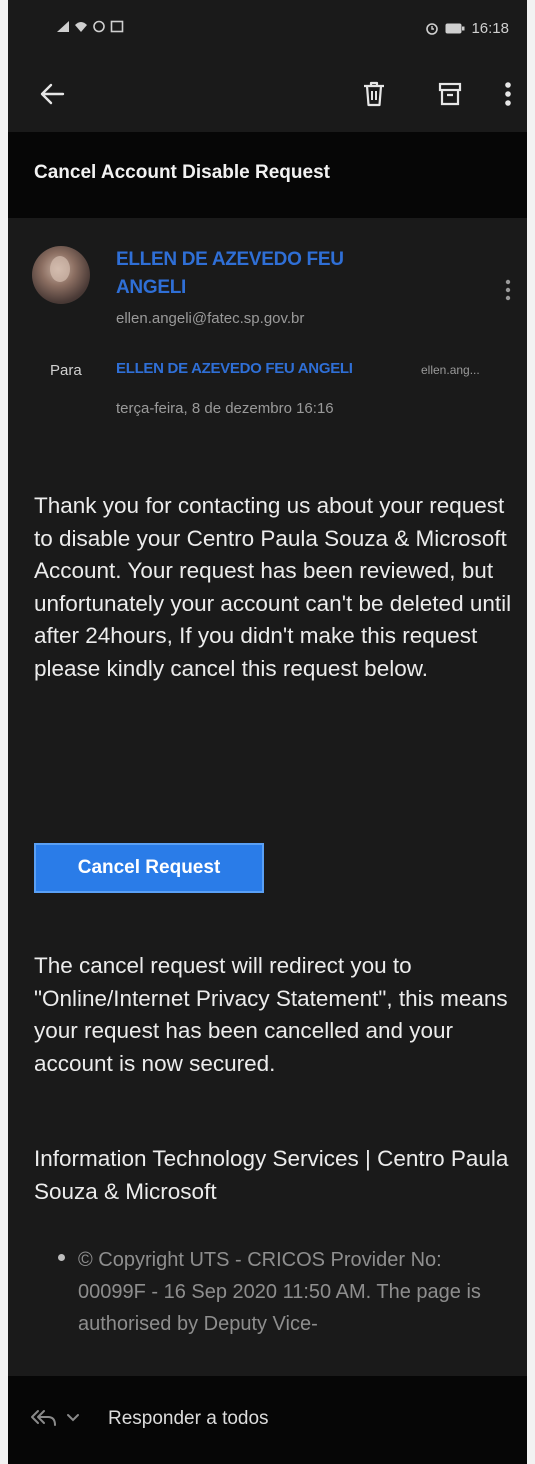 The height and width of the screenshot is (1464, 535). Describe the element at coordinates (210, 318) in the screenshot. I see `sender-email: ellen.angeli@fatec.sp.gov.br` at that location.